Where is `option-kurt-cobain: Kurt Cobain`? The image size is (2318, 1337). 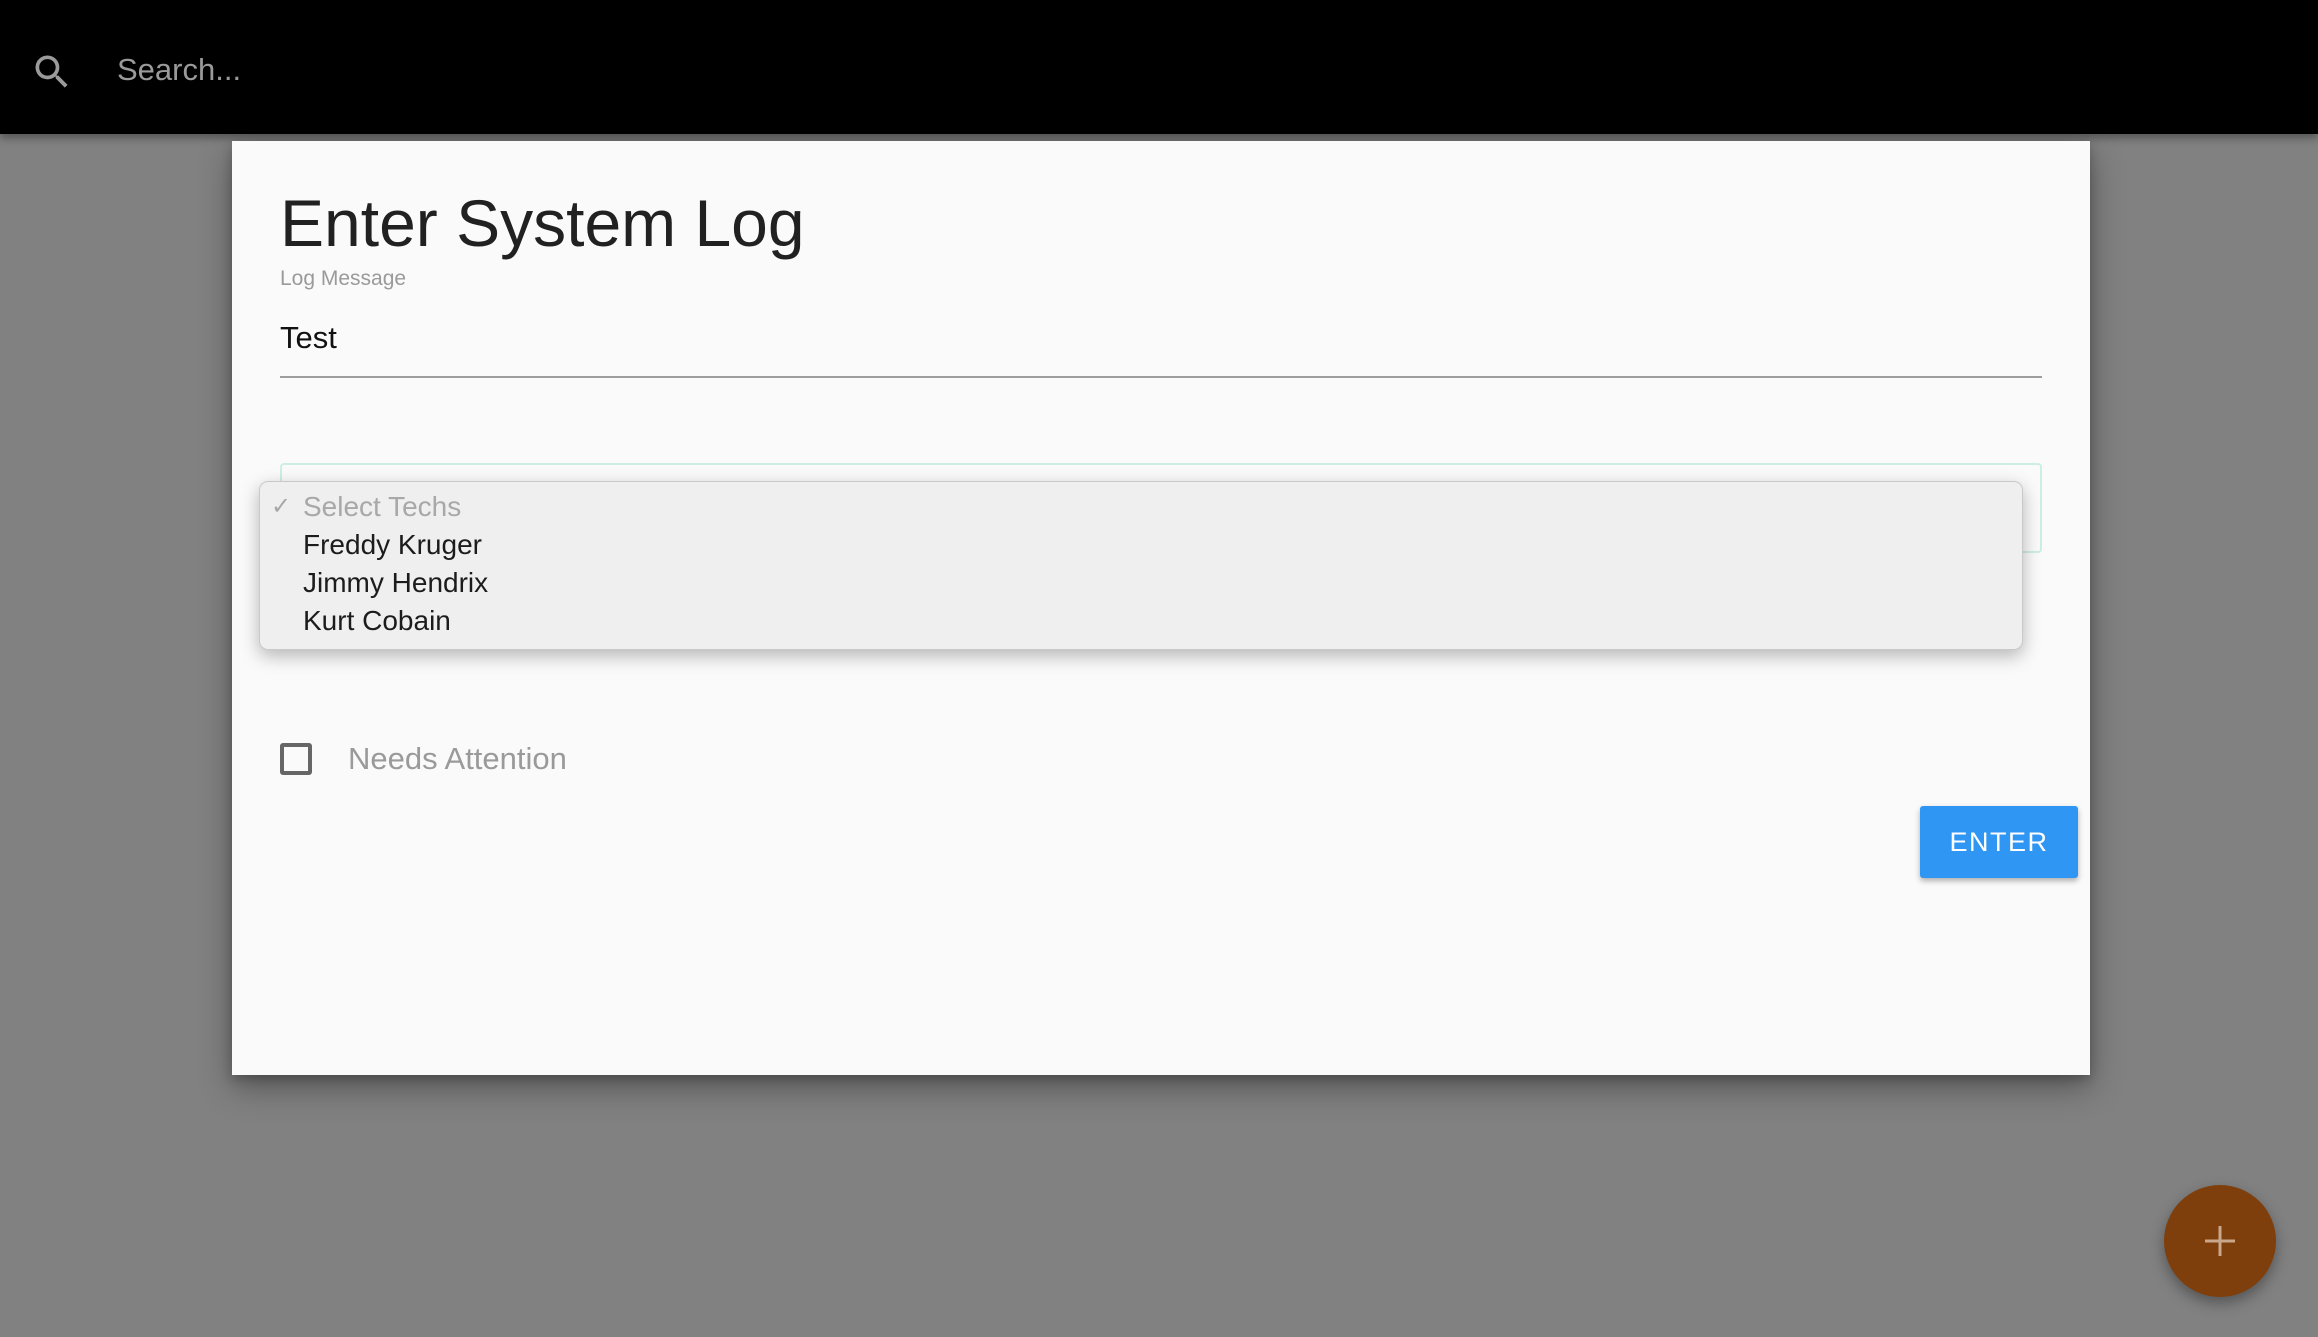 option-kurt-cobain: Kurt Cobain is located at coordinates (1141, 621).